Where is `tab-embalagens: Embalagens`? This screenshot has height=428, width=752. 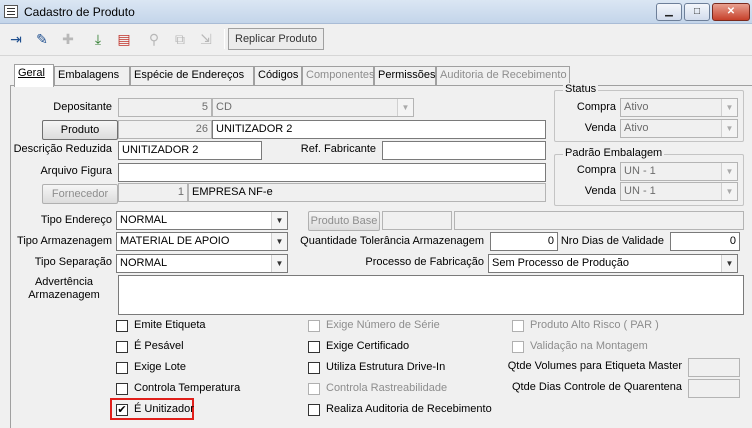
tab-embalagens: Embalagens is located at coordinates (92, 76).